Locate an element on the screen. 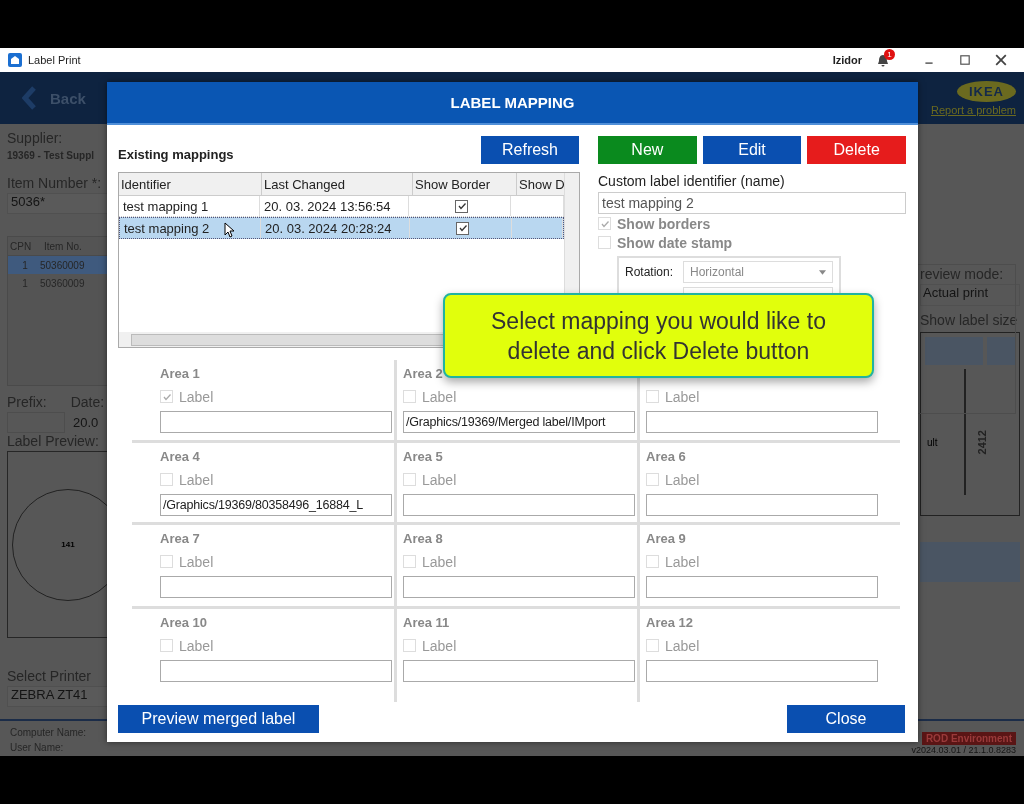 The image size is (1024, 804). area-title: Area 6 is located at coordinates (666, 457).